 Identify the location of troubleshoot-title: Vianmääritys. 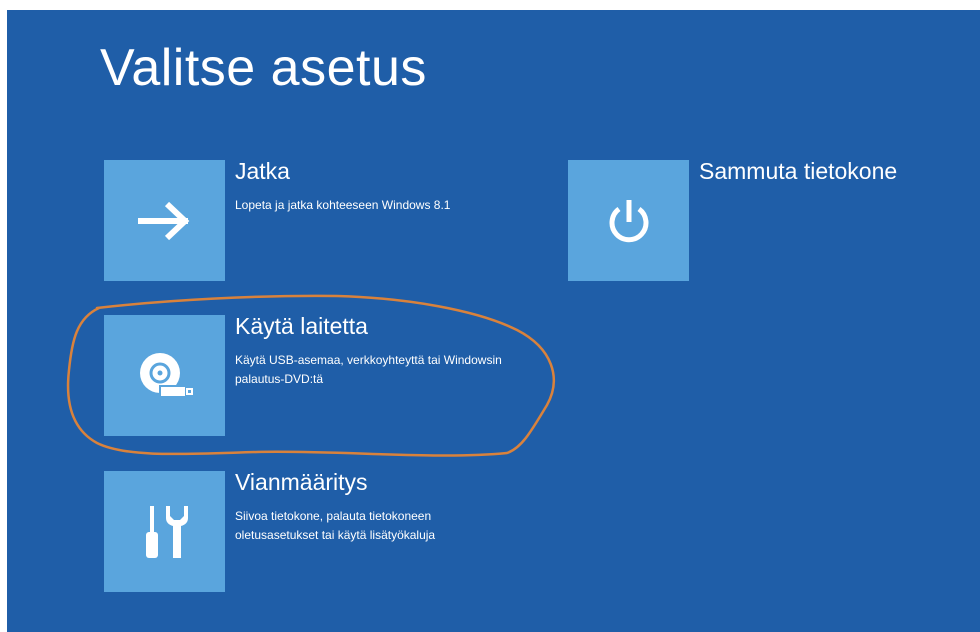
(301, 482).